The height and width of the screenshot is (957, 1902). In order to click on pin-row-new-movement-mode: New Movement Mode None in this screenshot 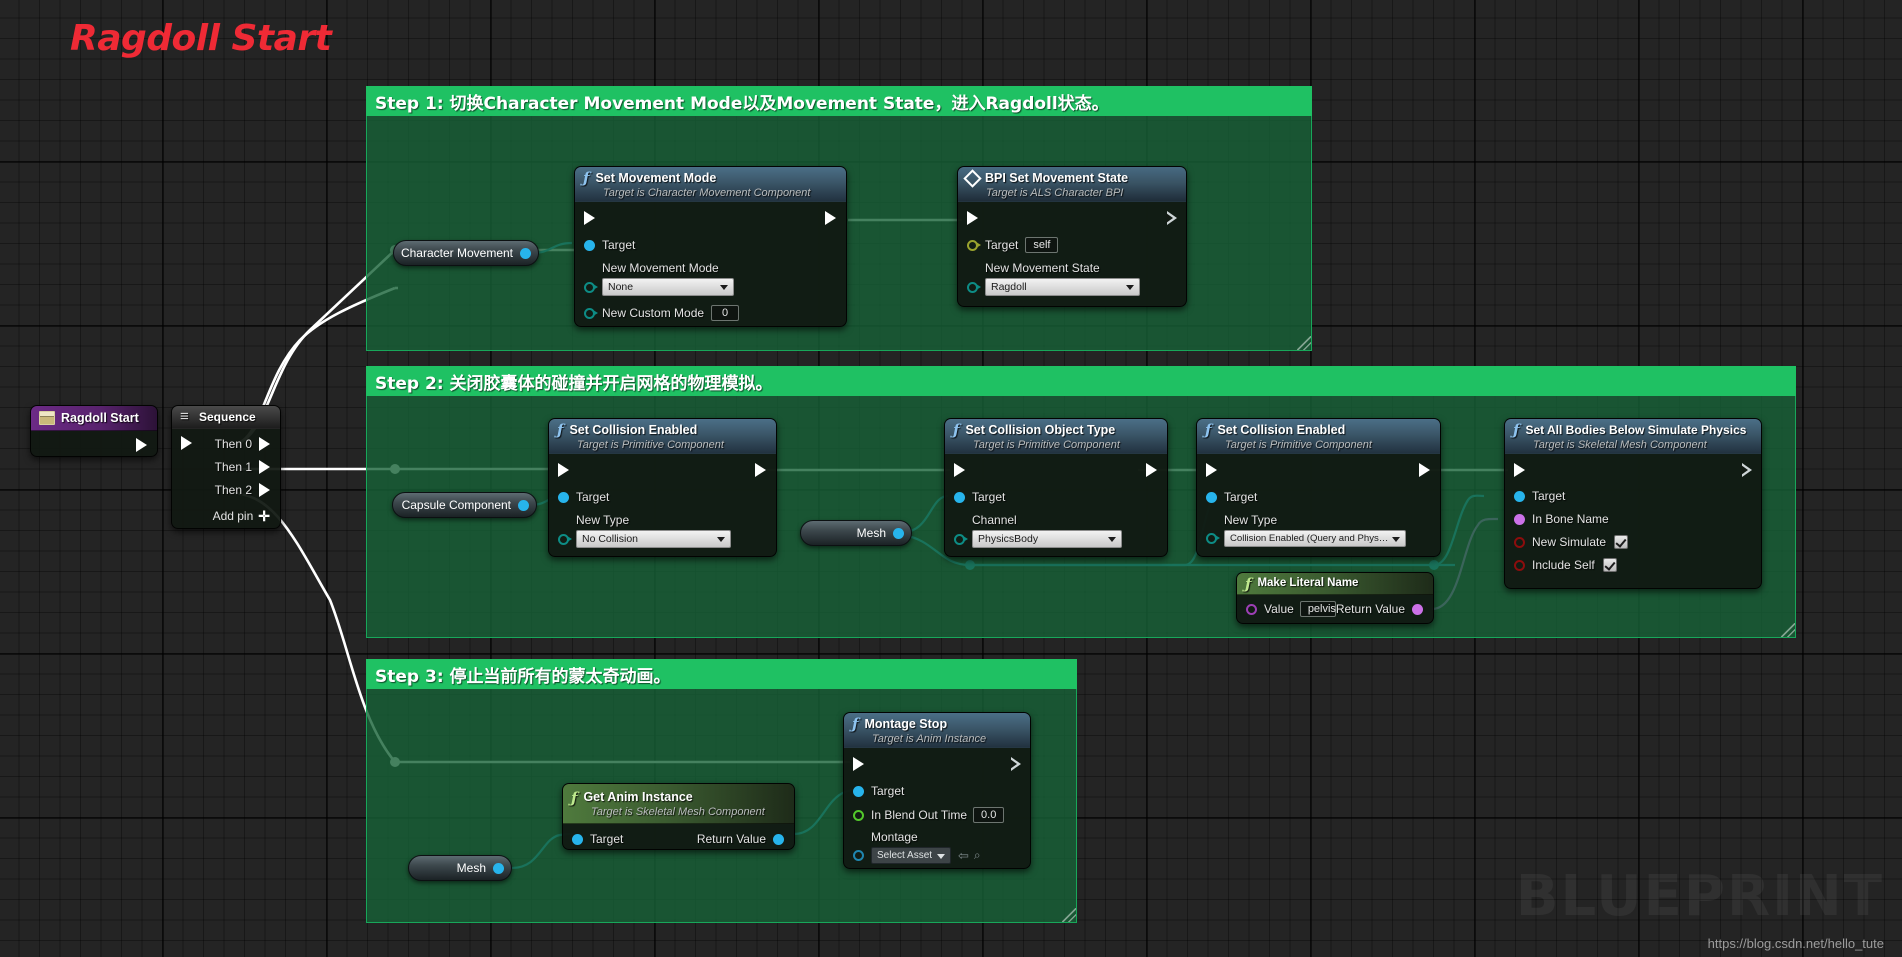, I will do `click(710, 278)`.